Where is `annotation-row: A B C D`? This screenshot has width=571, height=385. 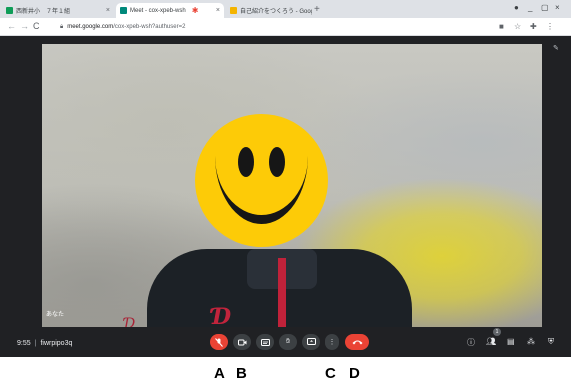
annotation-row: A B C D is located at coordinates (285, 371).